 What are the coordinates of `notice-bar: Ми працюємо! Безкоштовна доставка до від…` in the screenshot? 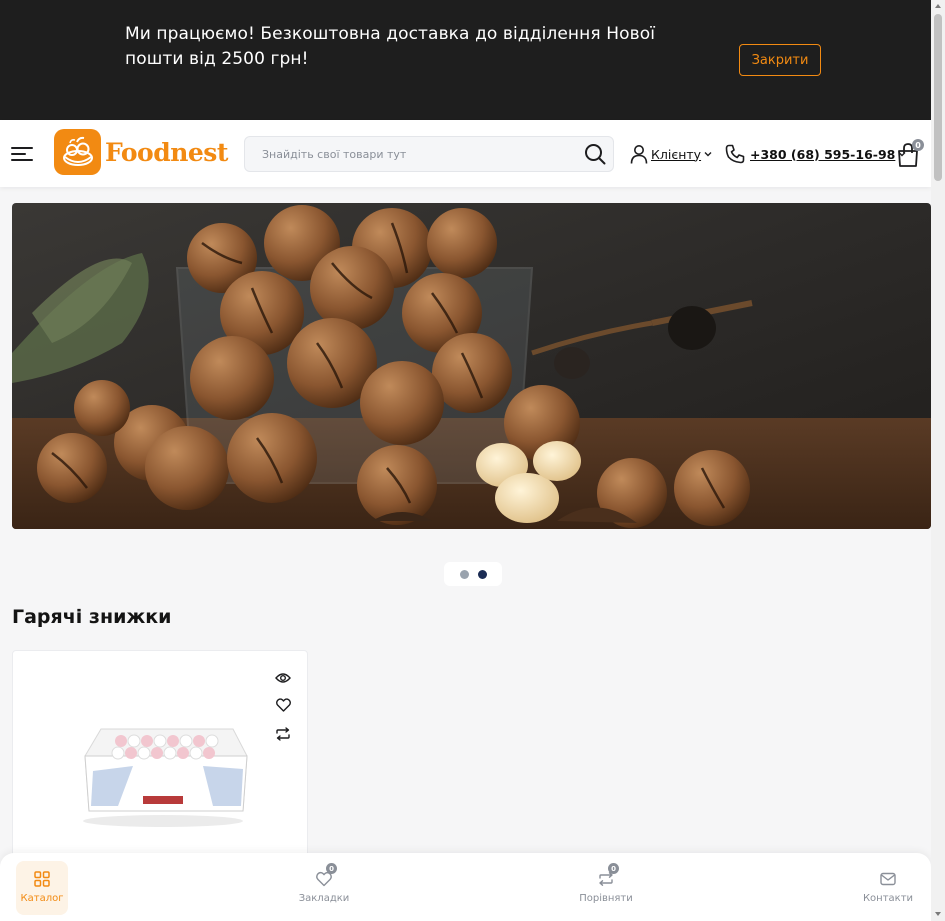 It's located at (465, 60).